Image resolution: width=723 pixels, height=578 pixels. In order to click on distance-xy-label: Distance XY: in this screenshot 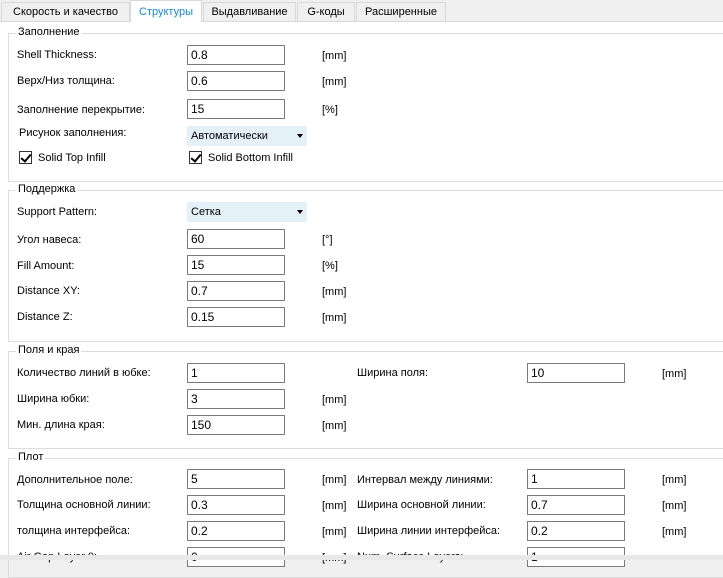, I will do `click(48, 291)`.